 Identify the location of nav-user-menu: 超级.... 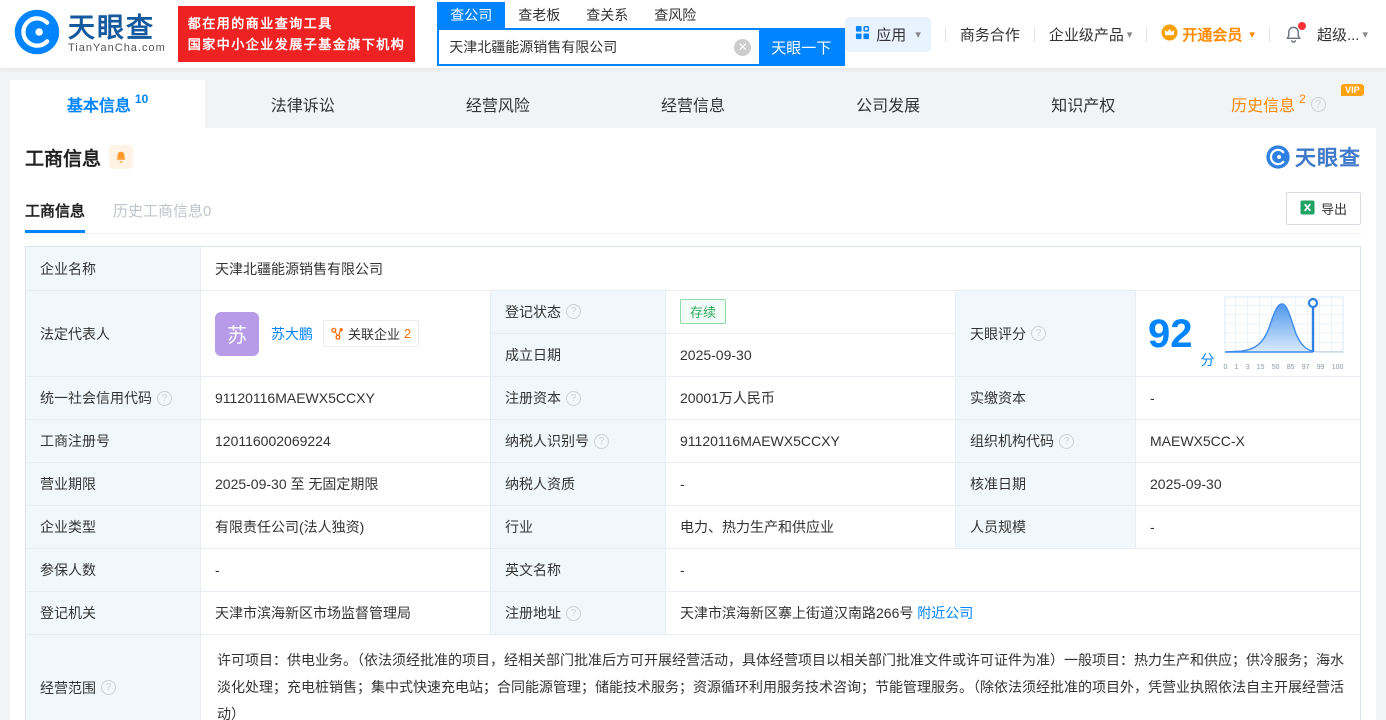
(1342, 34).